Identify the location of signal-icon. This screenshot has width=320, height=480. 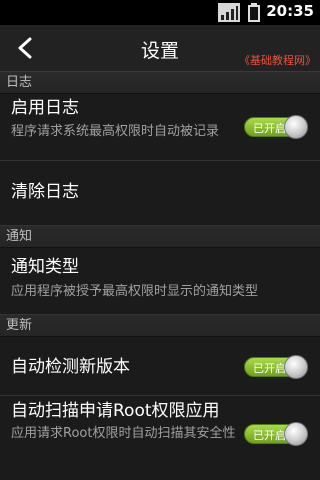
(229, 12).